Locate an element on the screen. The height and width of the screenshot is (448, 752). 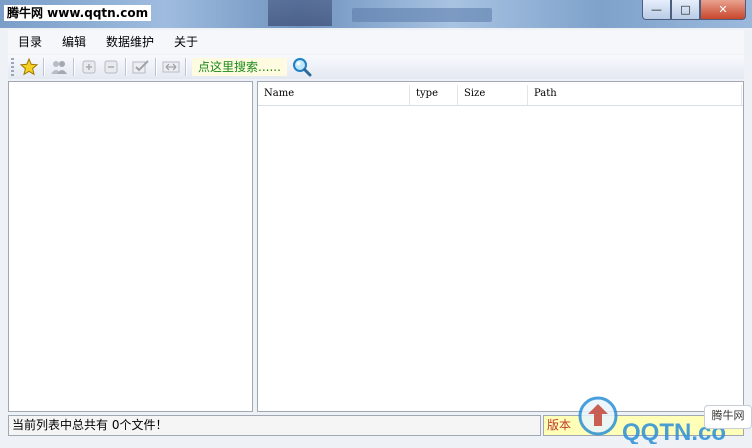
minimize-button: — is located at coordinates (656, 10).